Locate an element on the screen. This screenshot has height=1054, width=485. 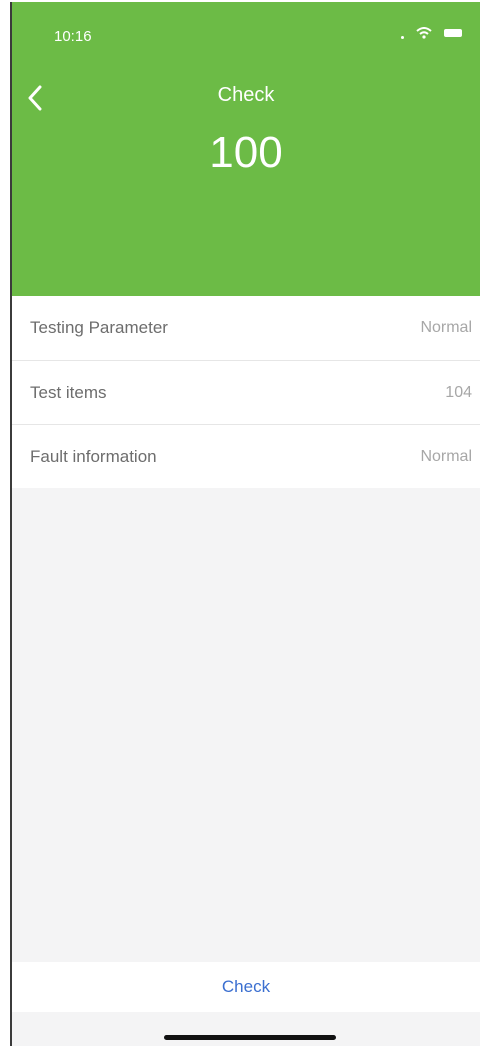
status-bar: 10:16 is located at coordinates (246, 32).